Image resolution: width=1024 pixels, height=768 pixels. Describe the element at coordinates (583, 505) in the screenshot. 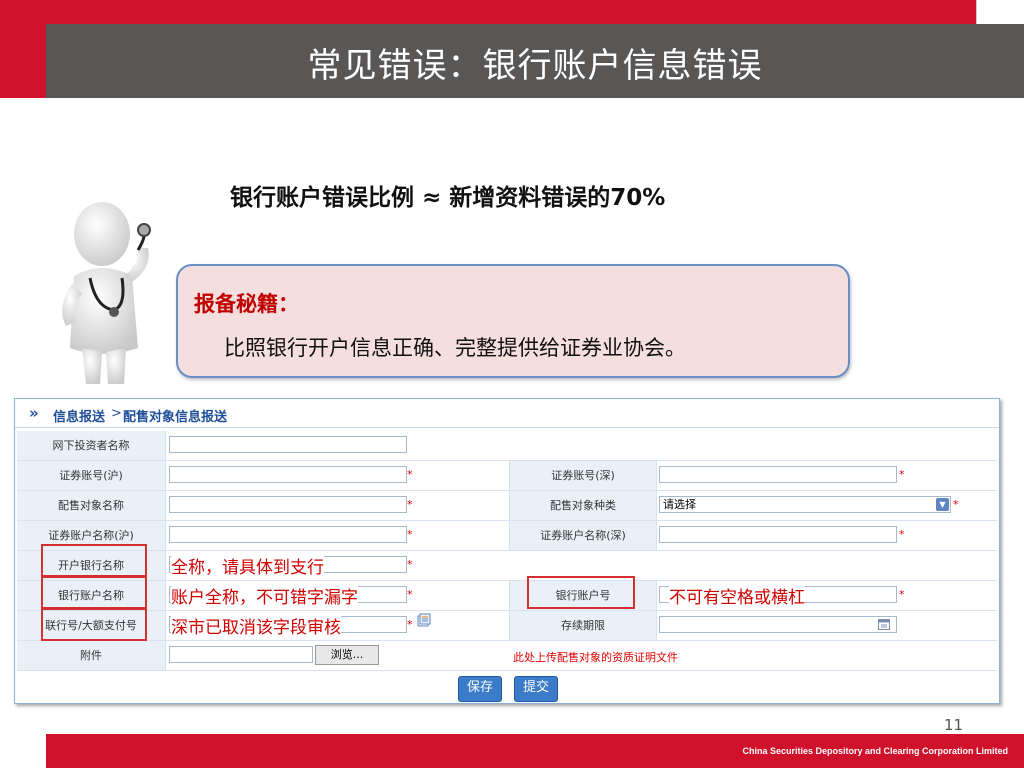

I see `target-type-label: 配售对象种类` at that location.